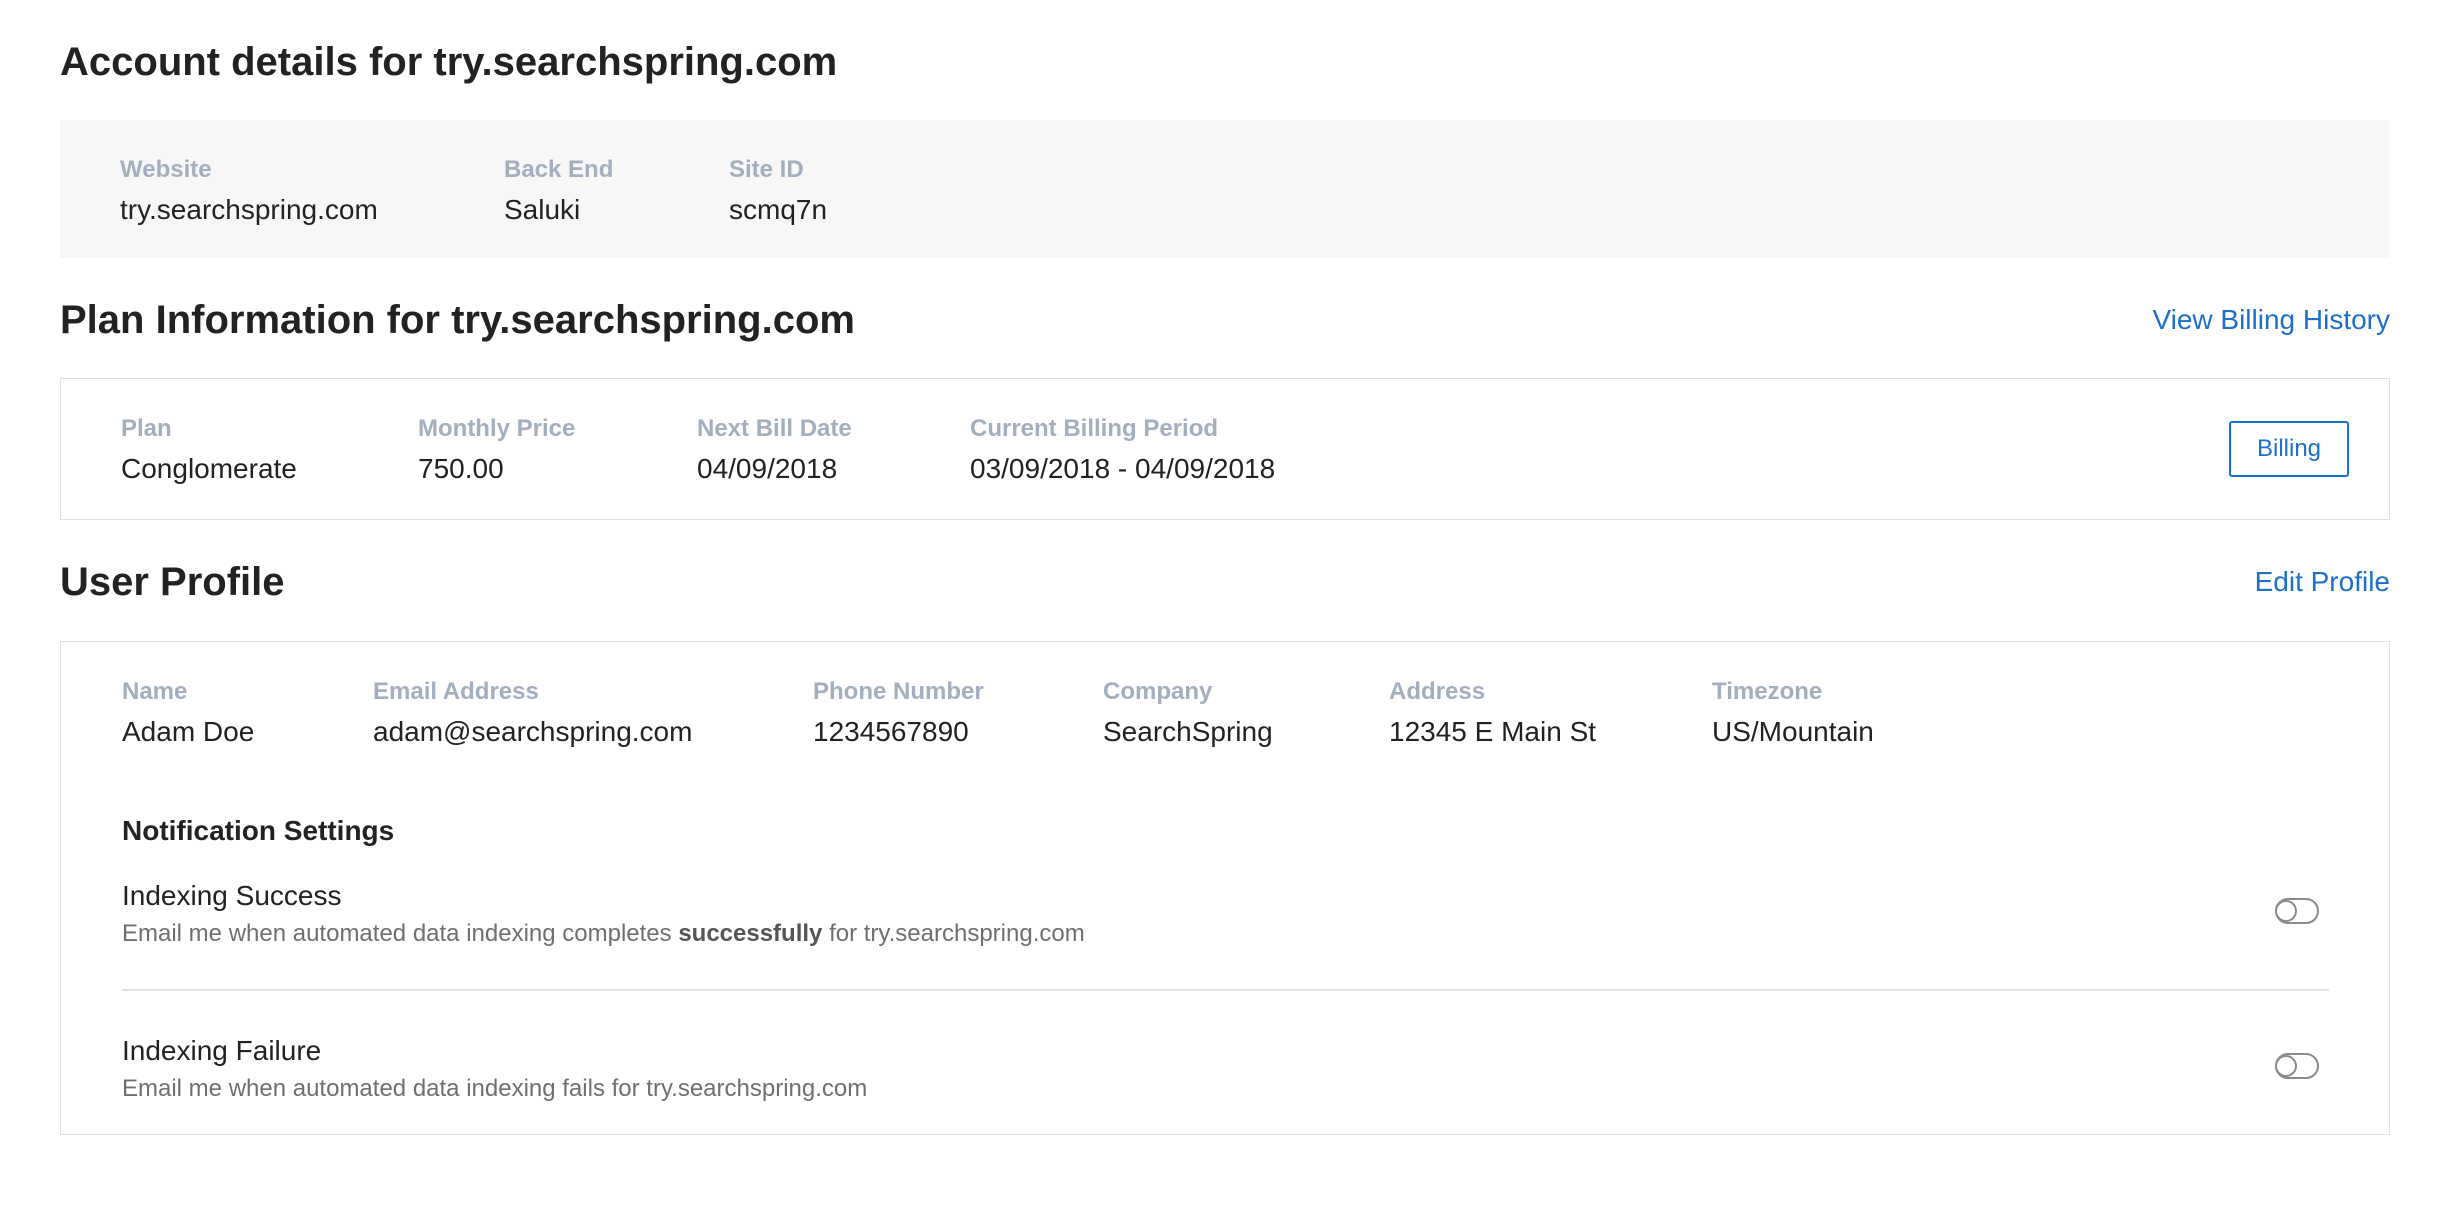 The height and width of the screenshot is (1212, 2450). What do you see at coordinates (2289, 449) in the screenshot?
I see `billing-button: Billing` at bounding box center [2289, 449].